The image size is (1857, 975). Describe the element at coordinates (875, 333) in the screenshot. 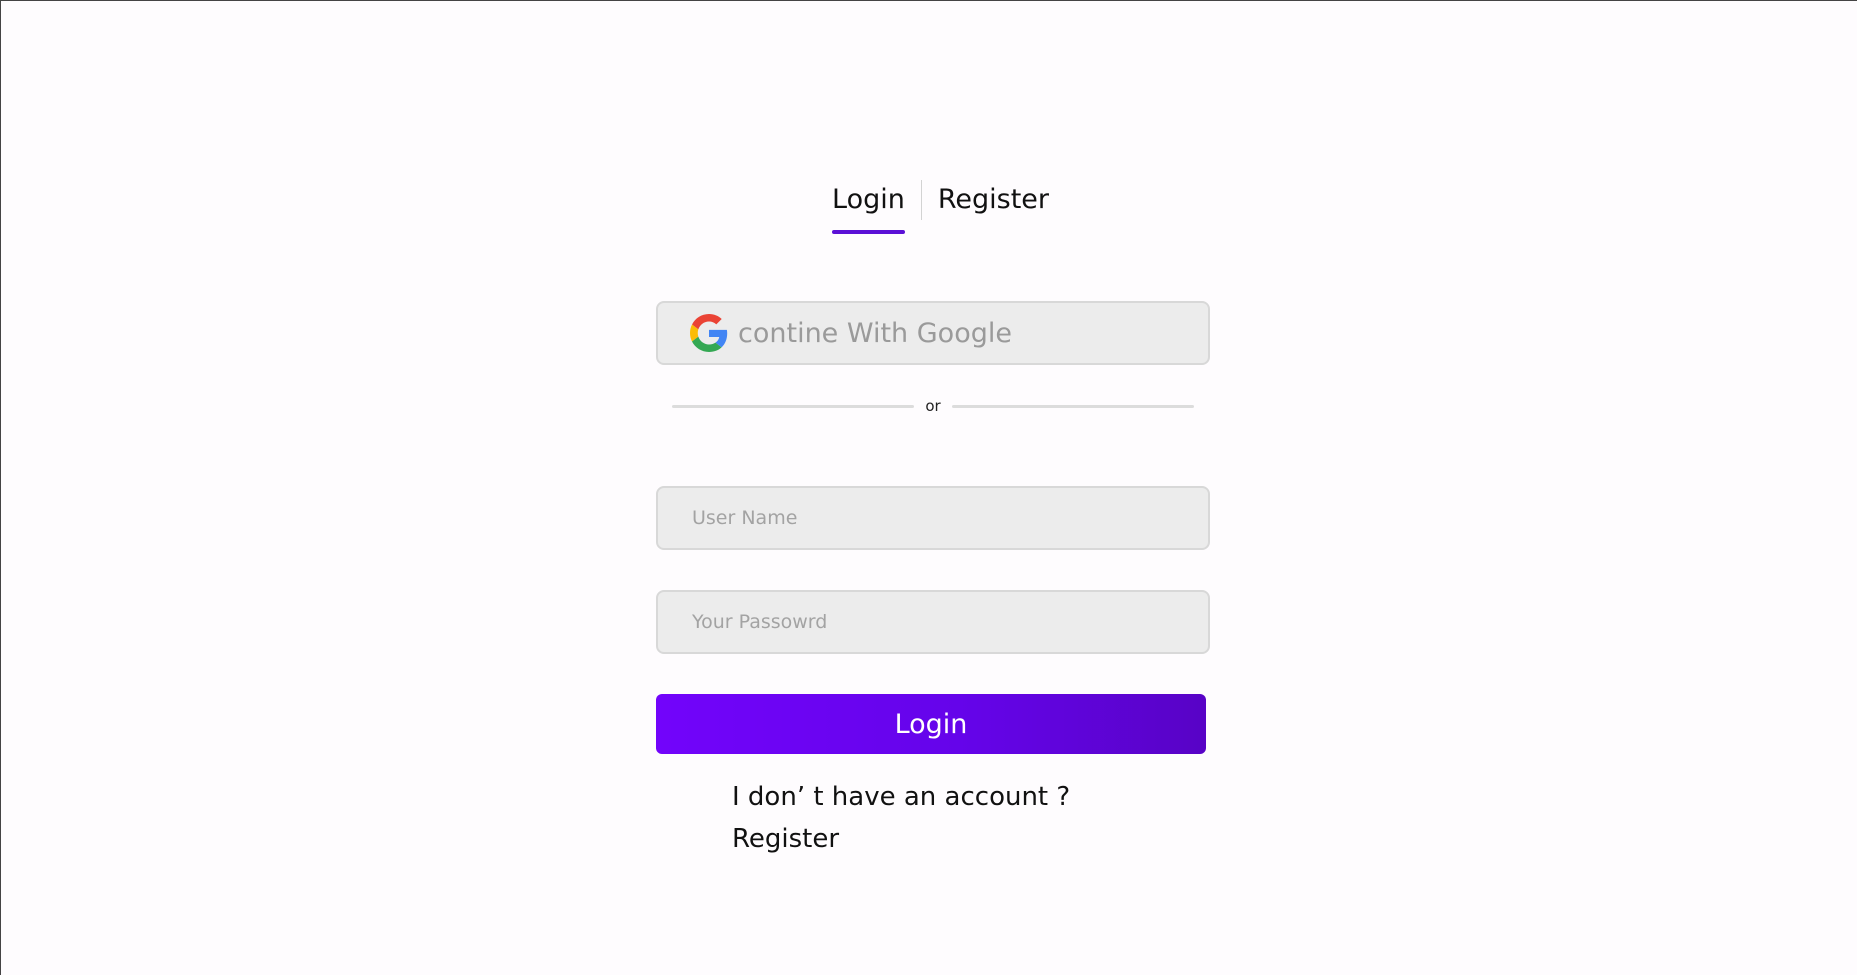

I see `google-button-label: contine With Google` at that location.